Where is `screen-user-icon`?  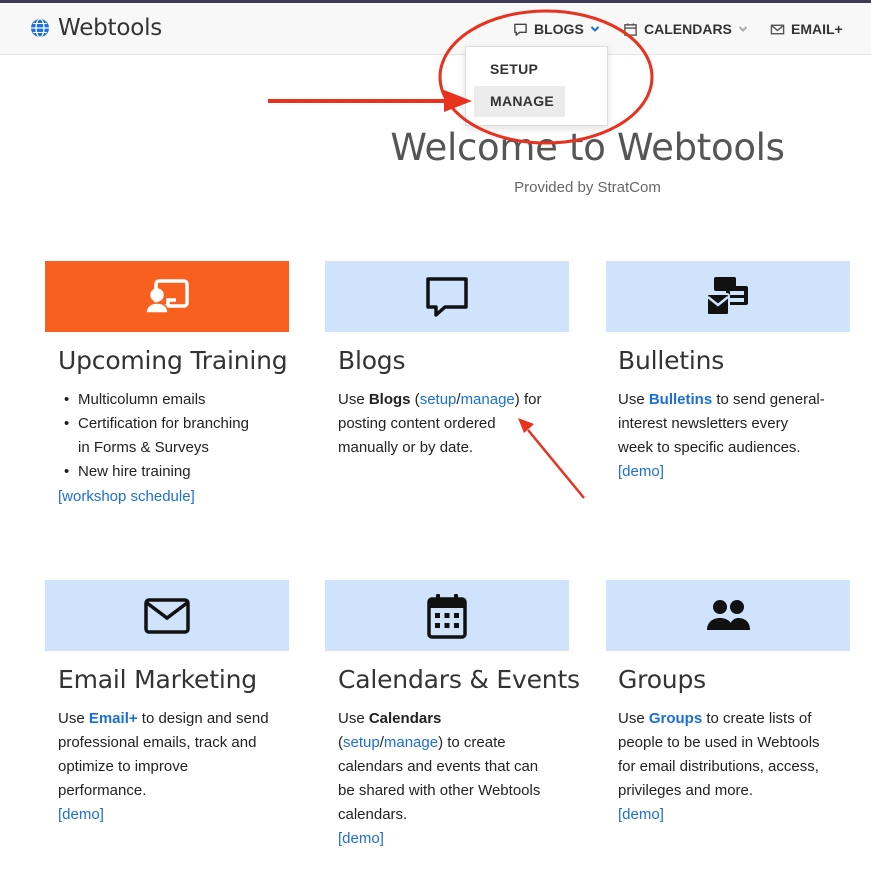
screen-user-icon is located at coordinates (167, 296).